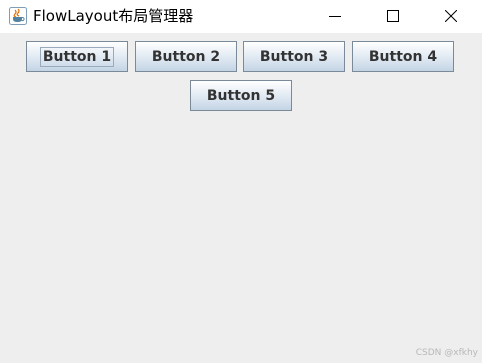 The image size is (482, 363). I want to click on java-cup-icon, so click(18, 16).